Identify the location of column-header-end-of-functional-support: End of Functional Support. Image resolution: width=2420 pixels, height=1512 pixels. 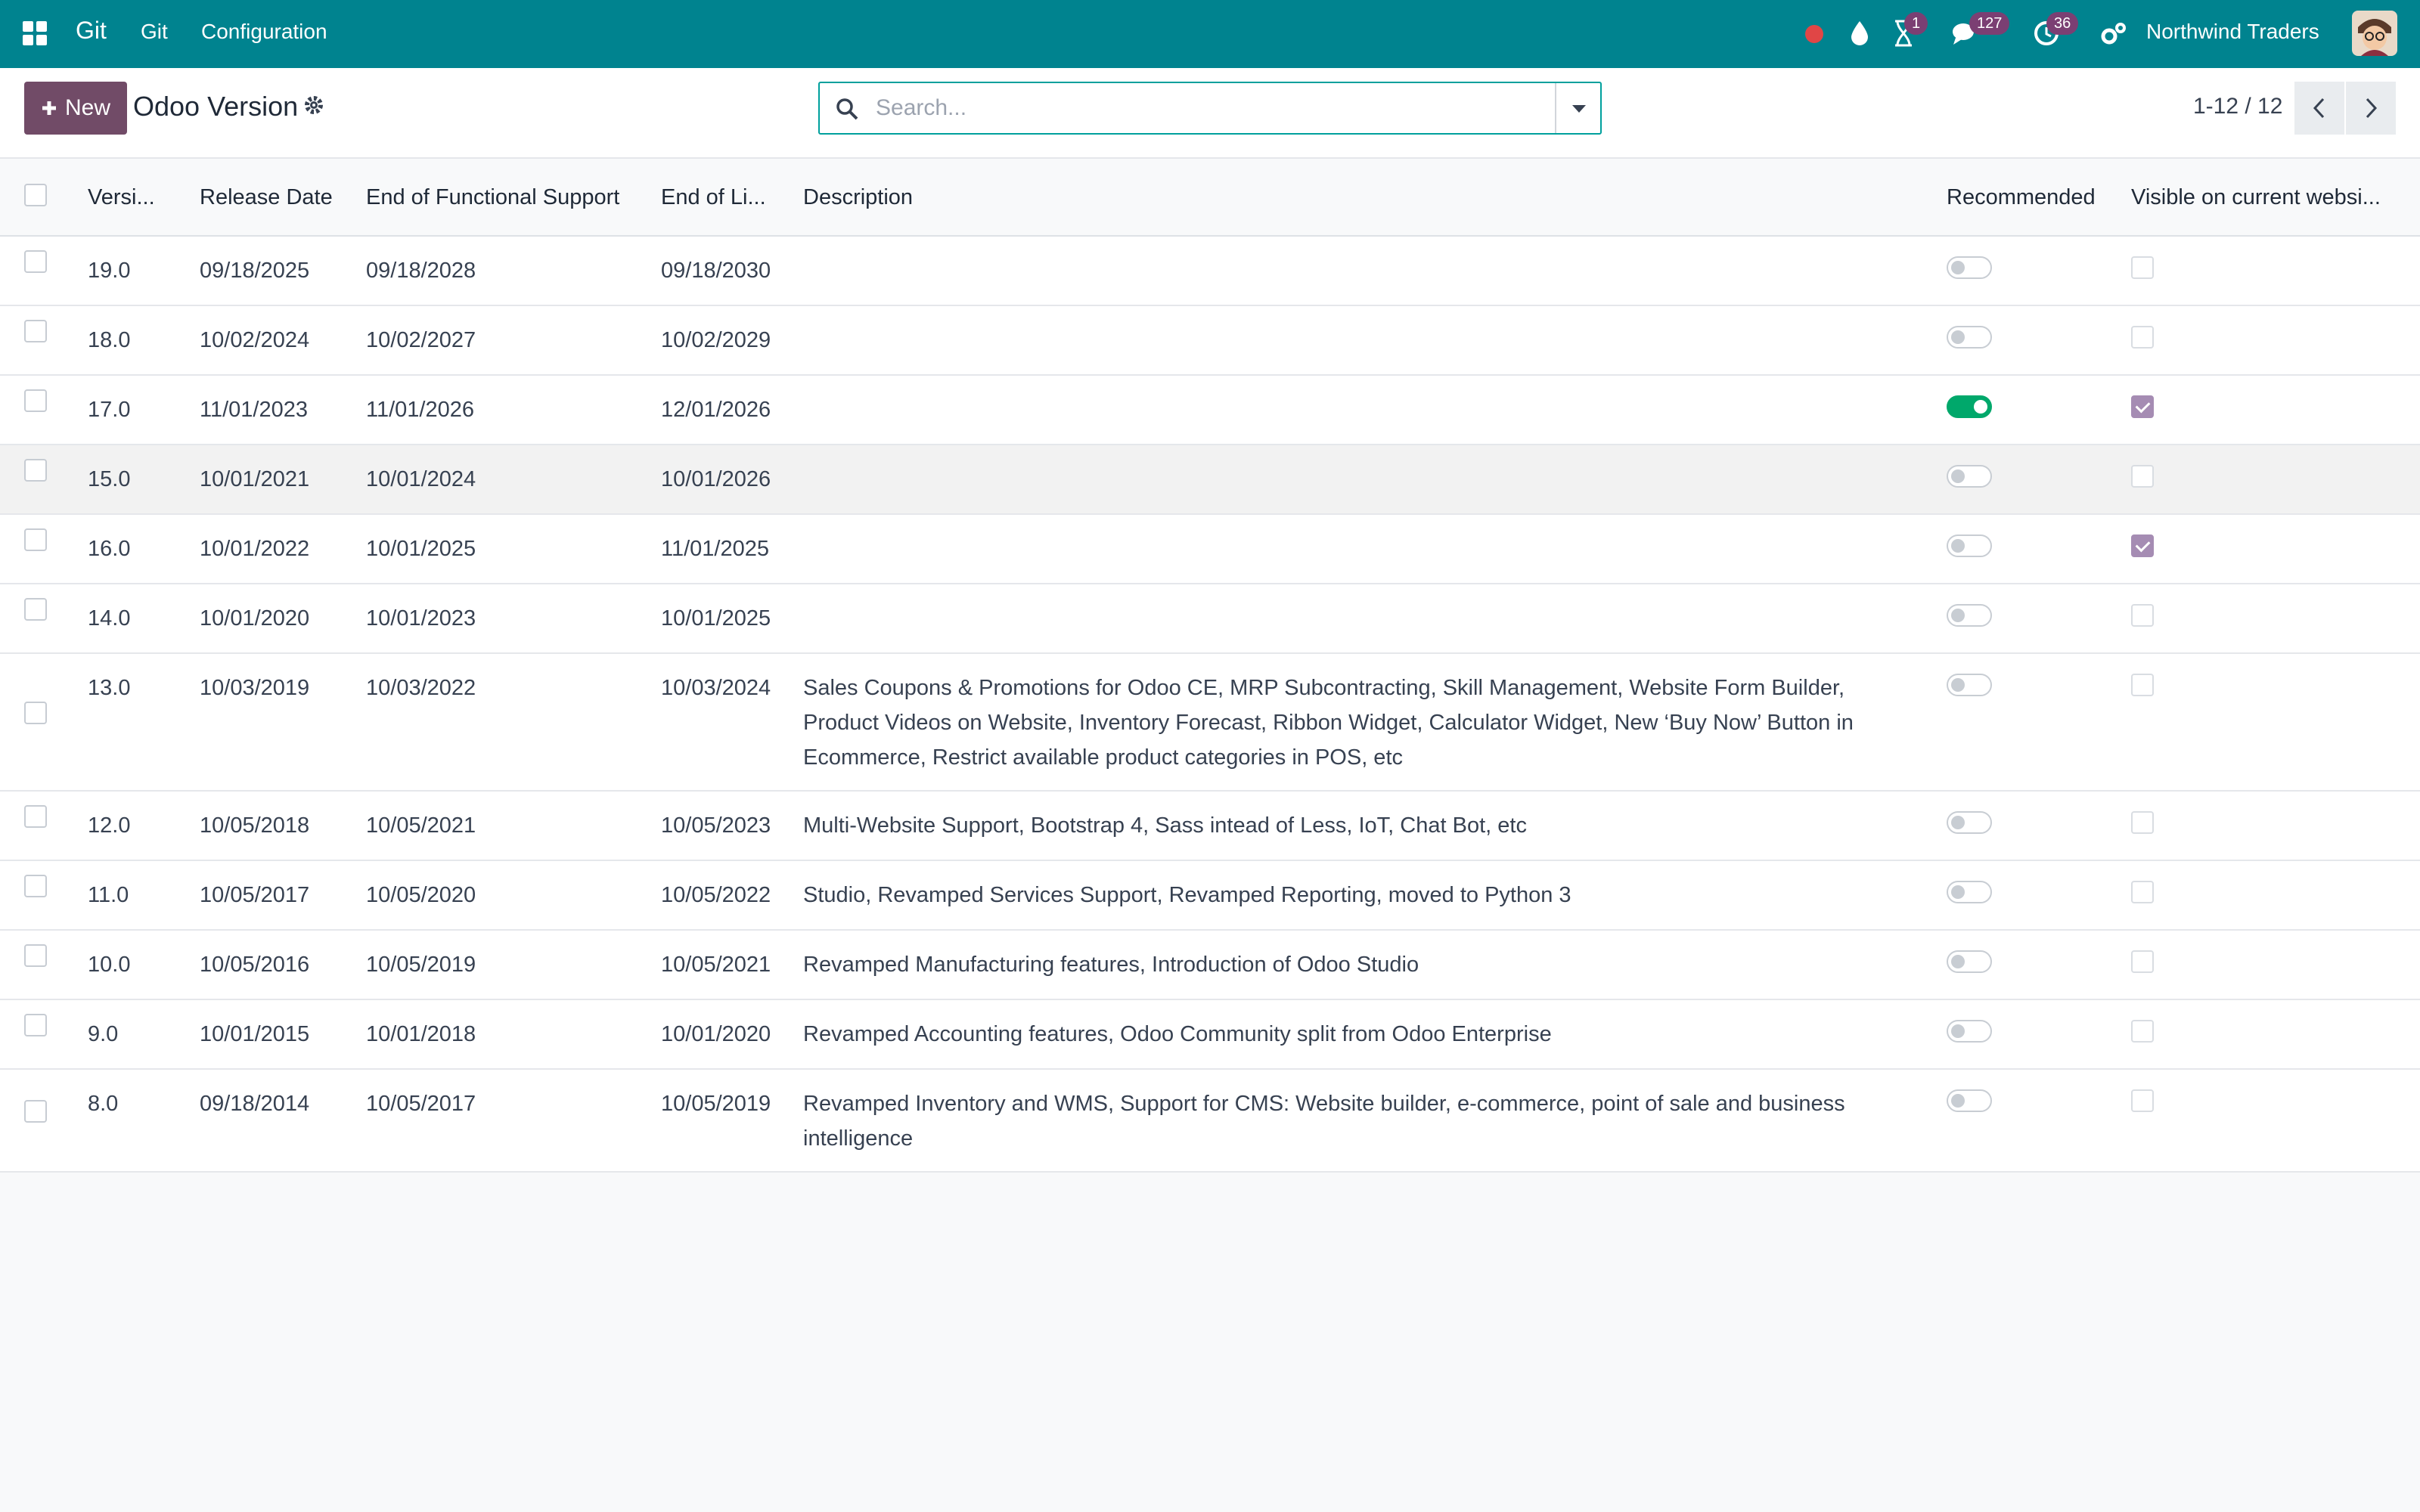
(513, 198).